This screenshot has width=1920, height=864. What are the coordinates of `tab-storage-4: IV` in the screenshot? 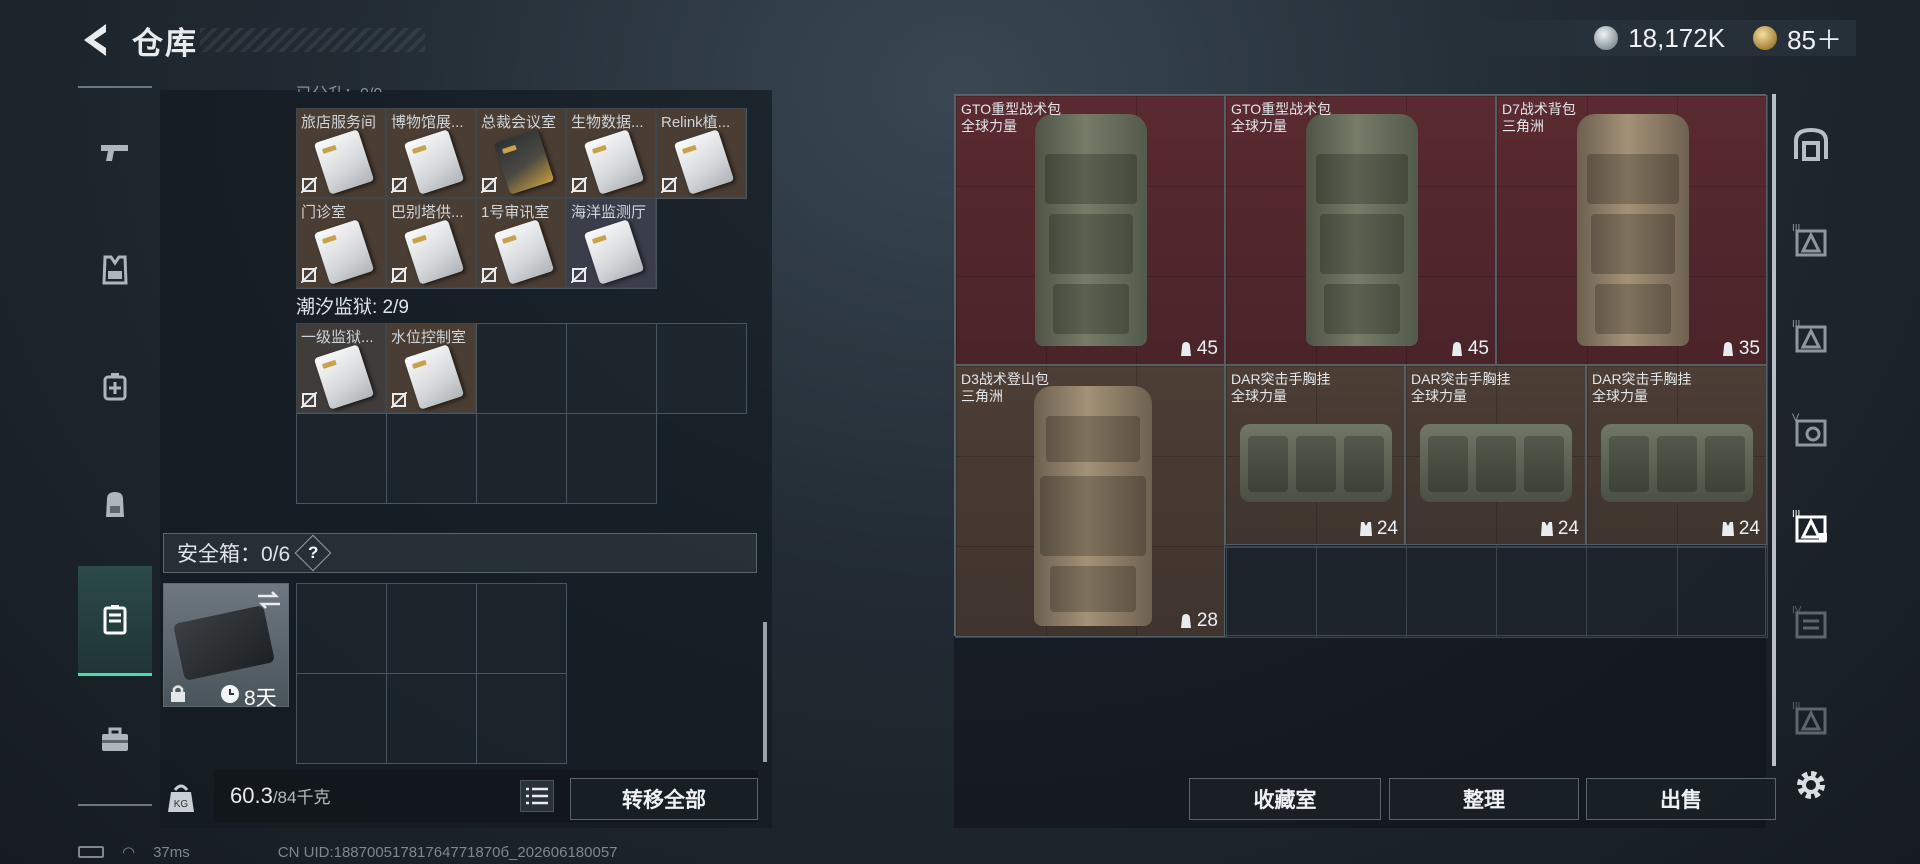 It's located at (1811, 621).